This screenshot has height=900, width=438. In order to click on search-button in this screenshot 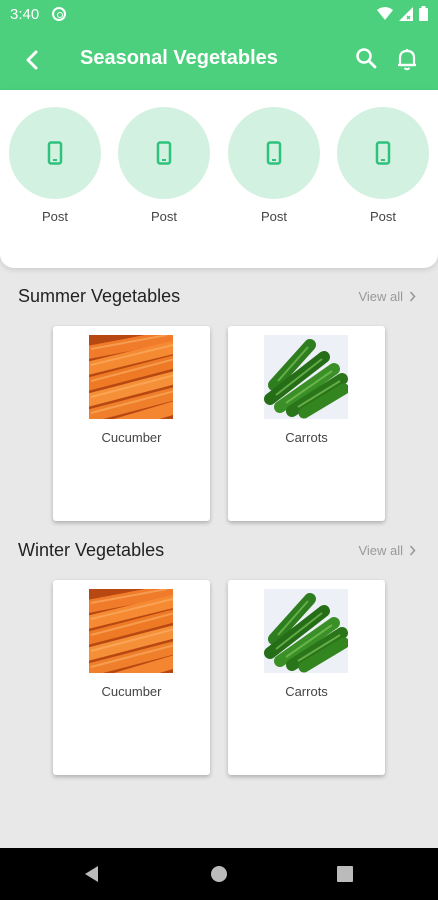, I will do `click(367, 59)`.